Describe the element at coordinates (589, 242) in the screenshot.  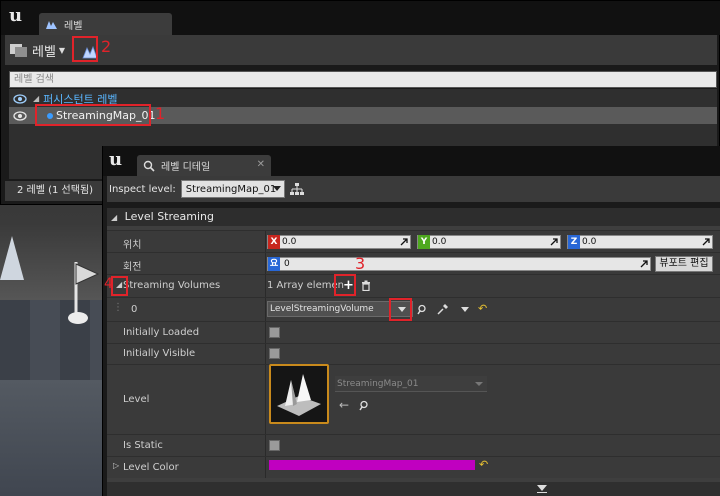
I see `location-z-value: 0.0` at that location.